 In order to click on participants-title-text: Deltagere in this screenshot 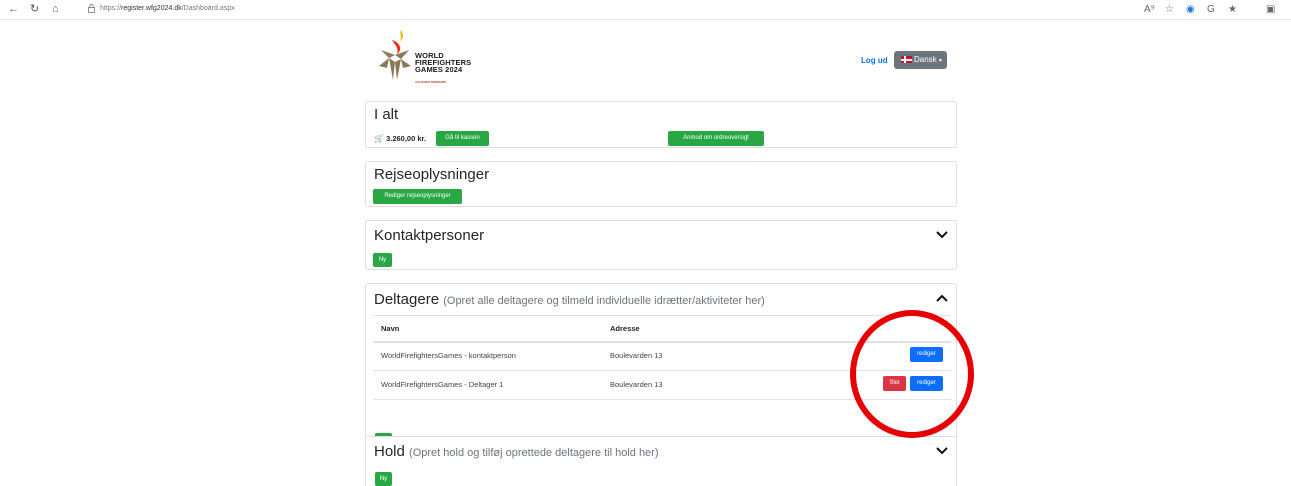, I will do `click(407, 299)`.